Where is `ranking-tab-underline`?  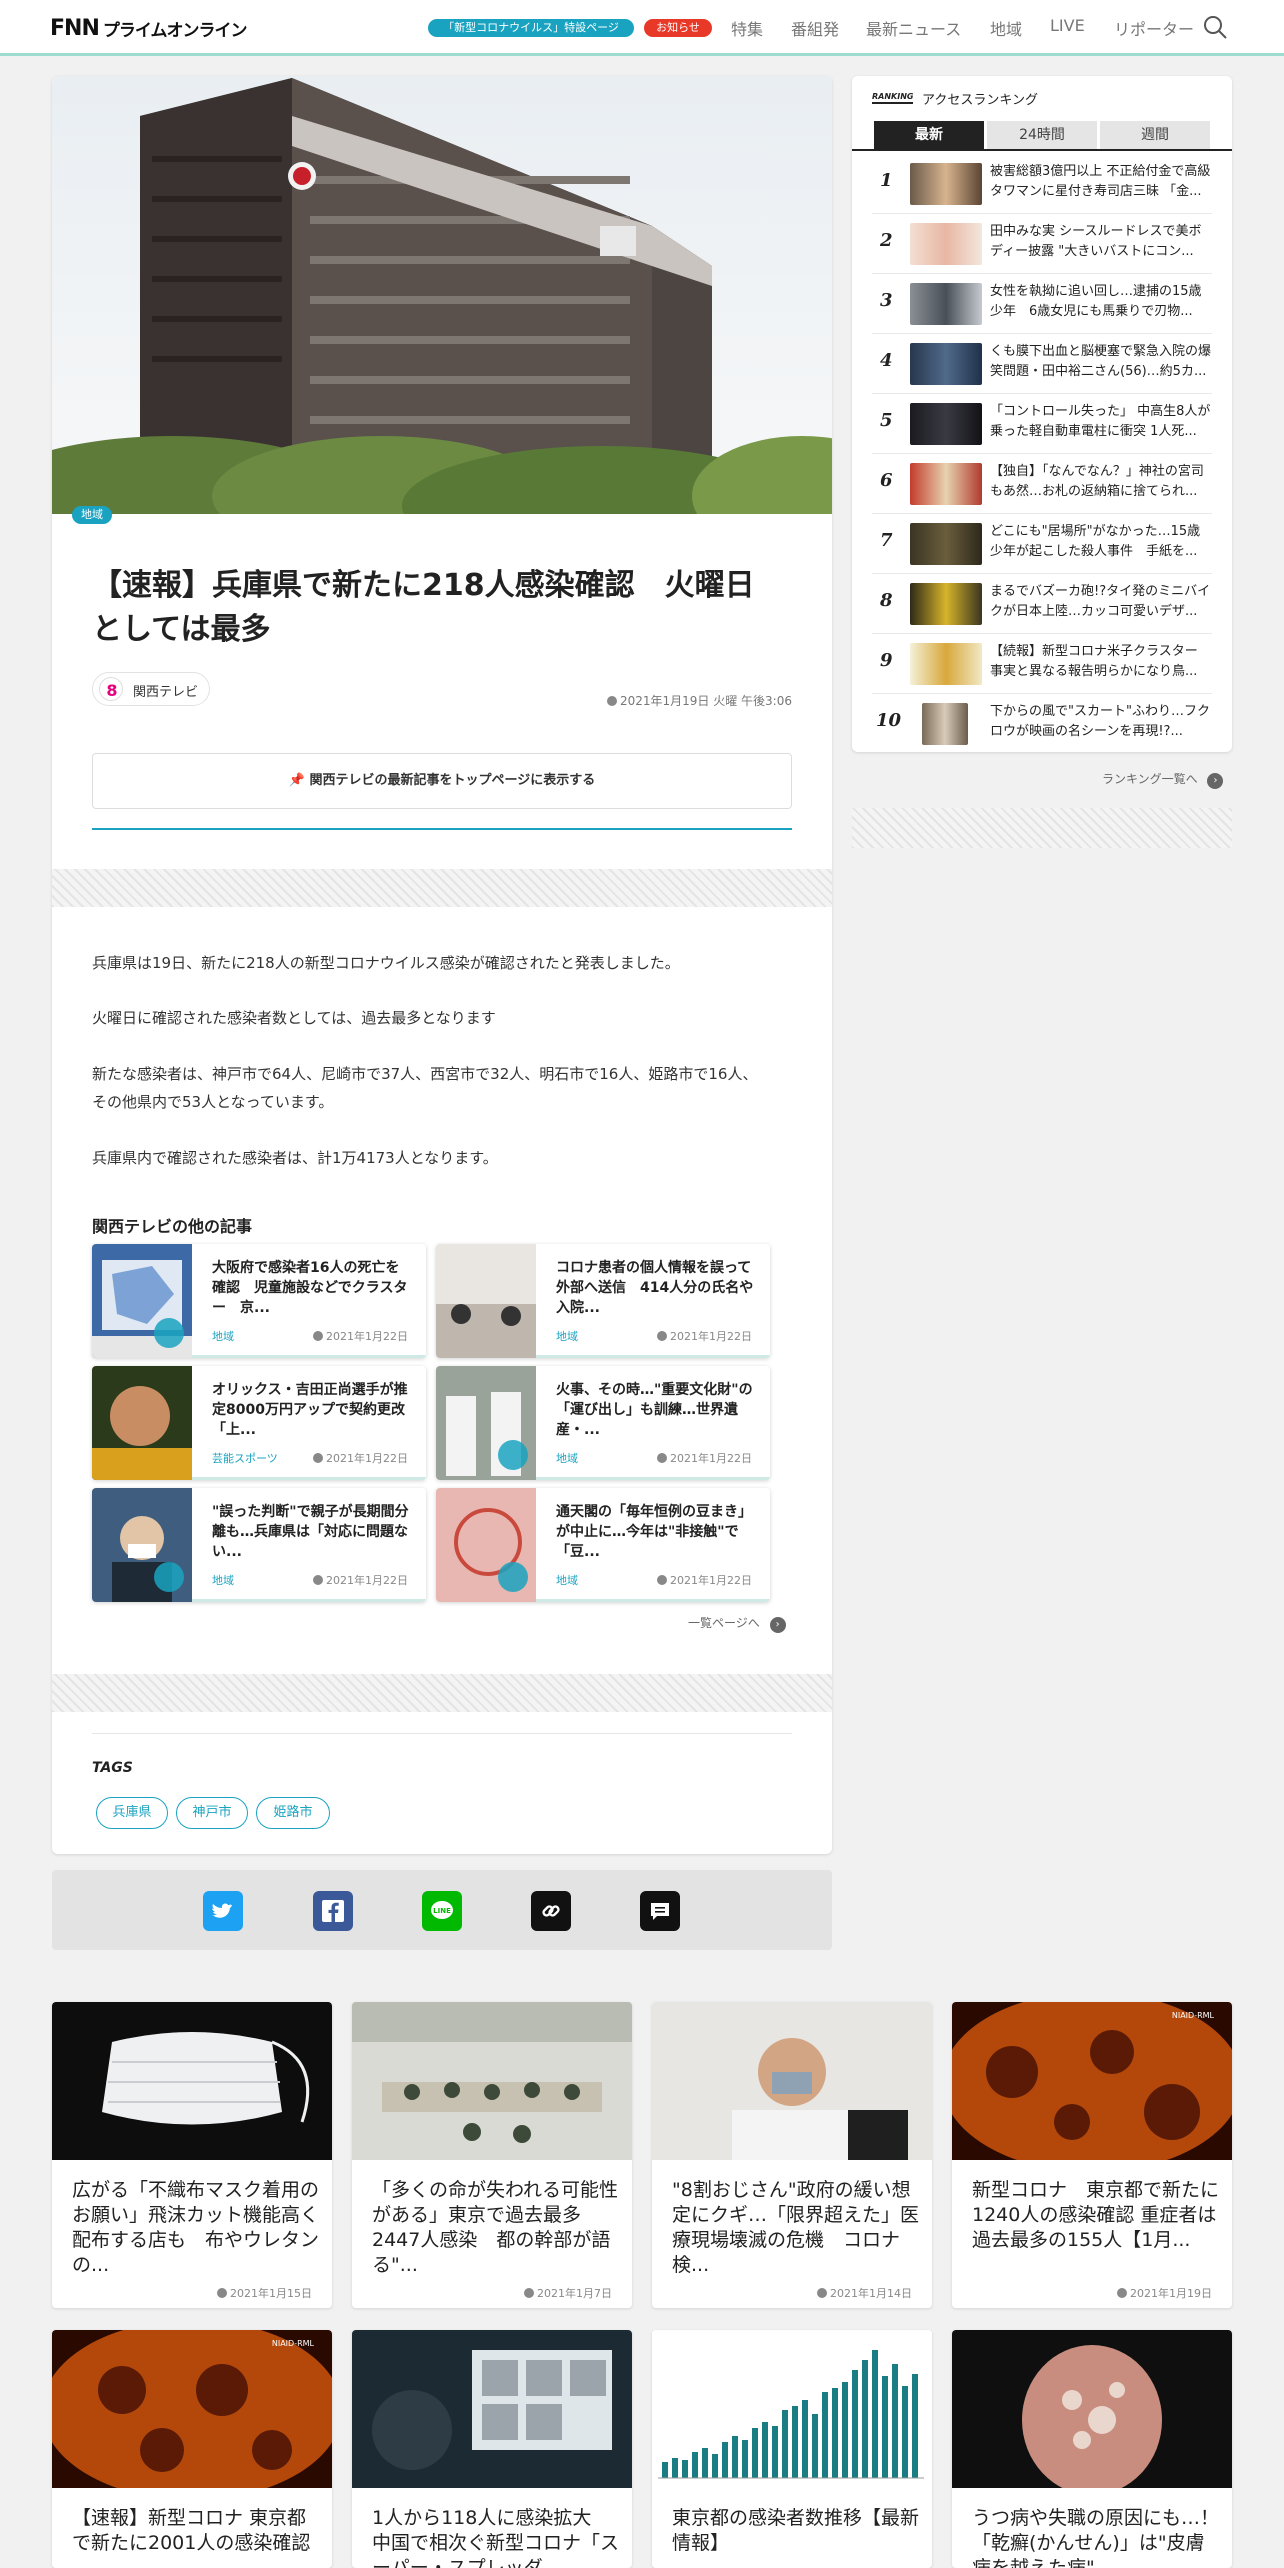 ranking-tab-underline is located at coordinates (1042, 150).